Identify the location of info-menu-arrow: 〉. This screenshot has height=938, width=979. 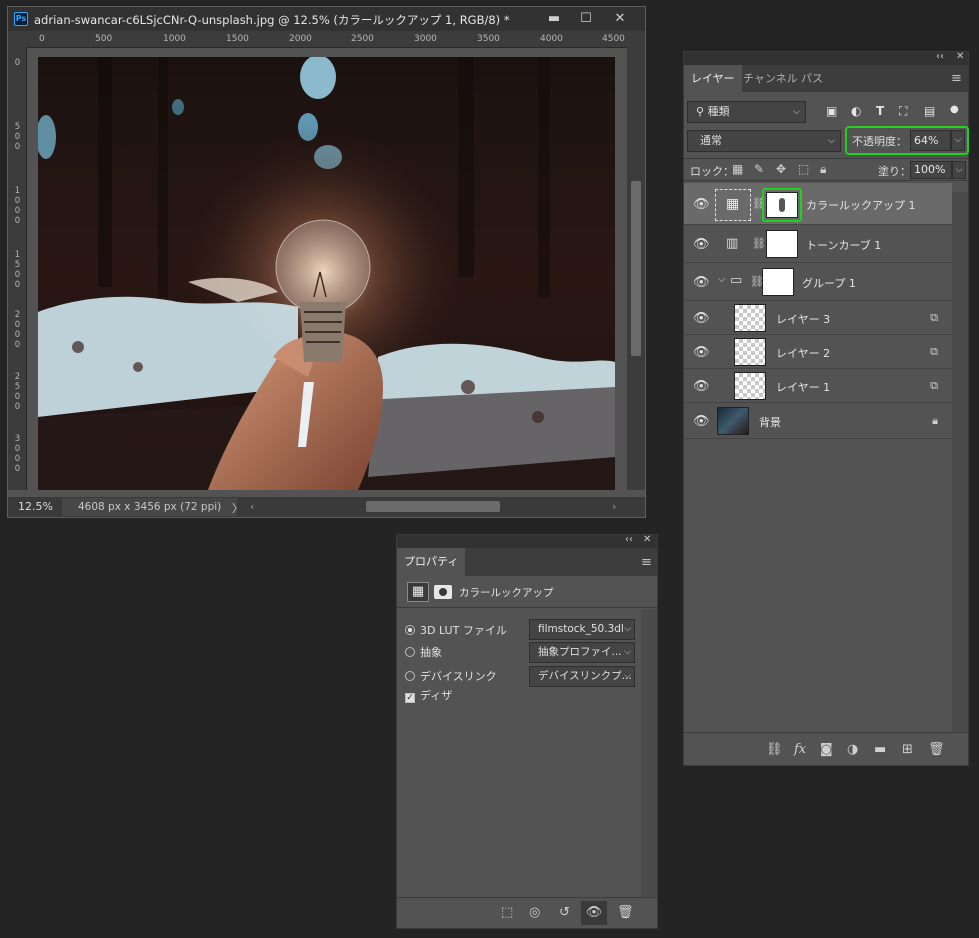
(237, 508).